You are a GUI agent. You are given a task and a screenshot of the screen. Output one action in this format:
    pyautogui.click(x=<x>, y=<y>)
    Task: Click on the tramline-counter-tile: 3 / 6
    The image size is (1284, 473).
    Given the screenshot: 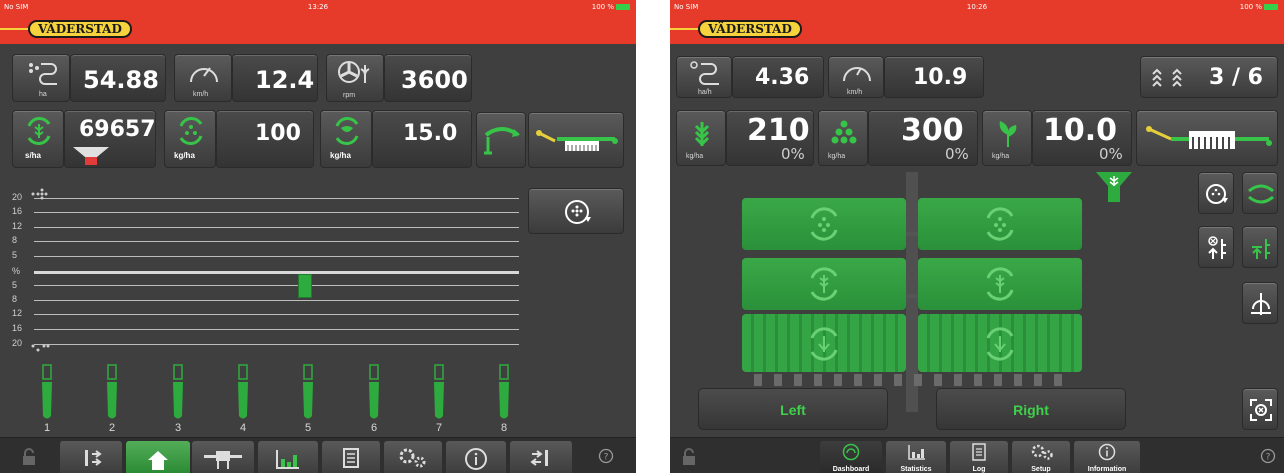 What is the action you would take?
    pyautogui.click(x=1209, y=77)
    